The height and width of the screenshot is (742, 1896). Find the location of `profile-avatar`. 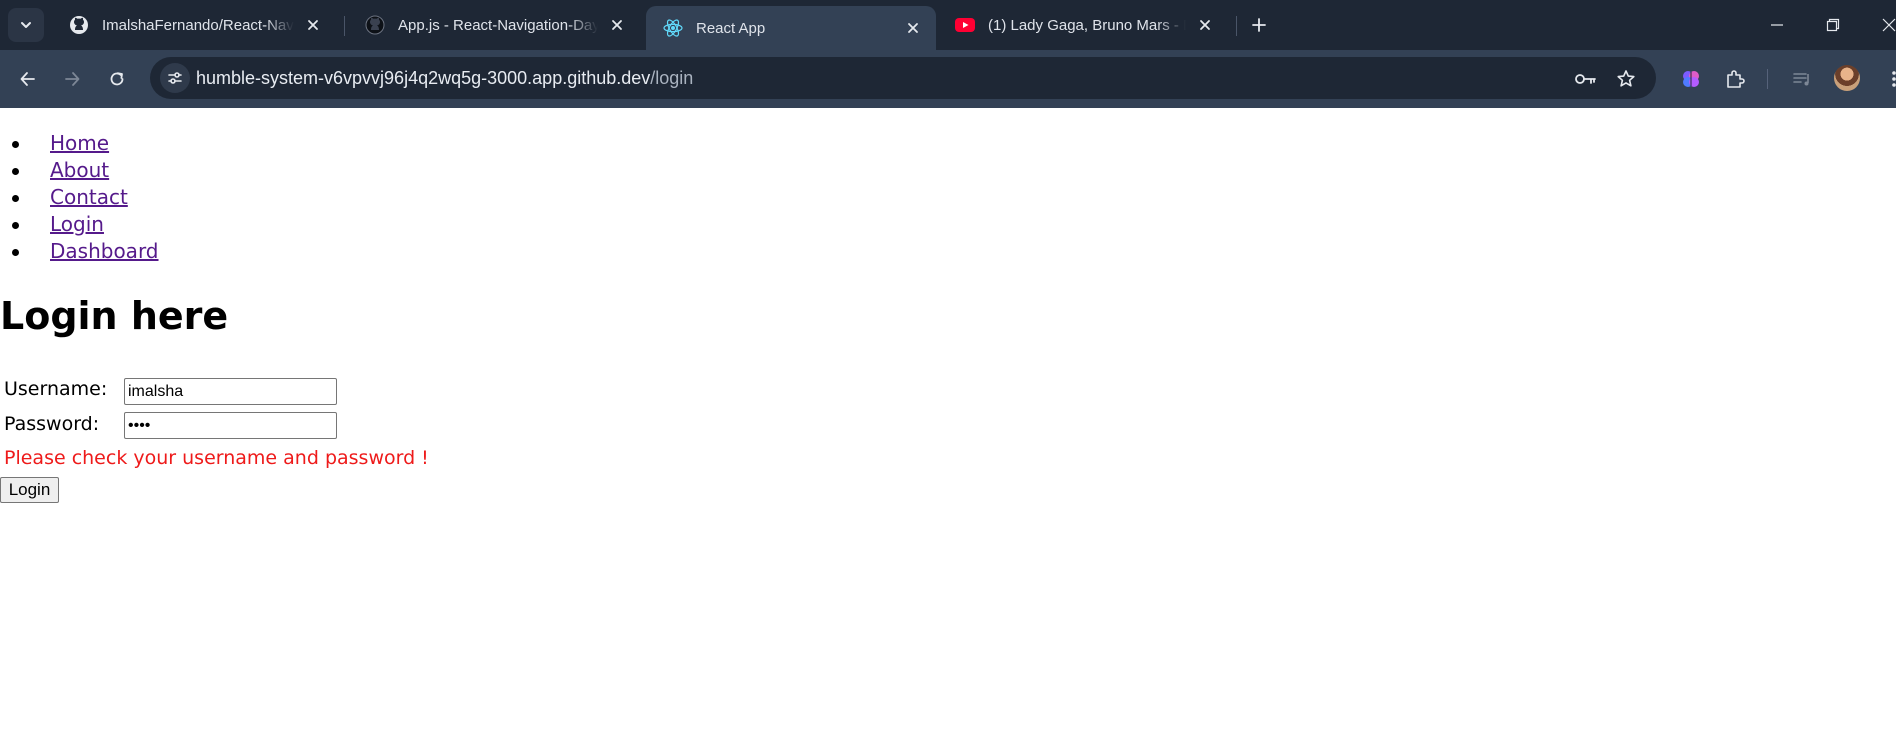

profile-avatar is located at coordinates (1847, 78).